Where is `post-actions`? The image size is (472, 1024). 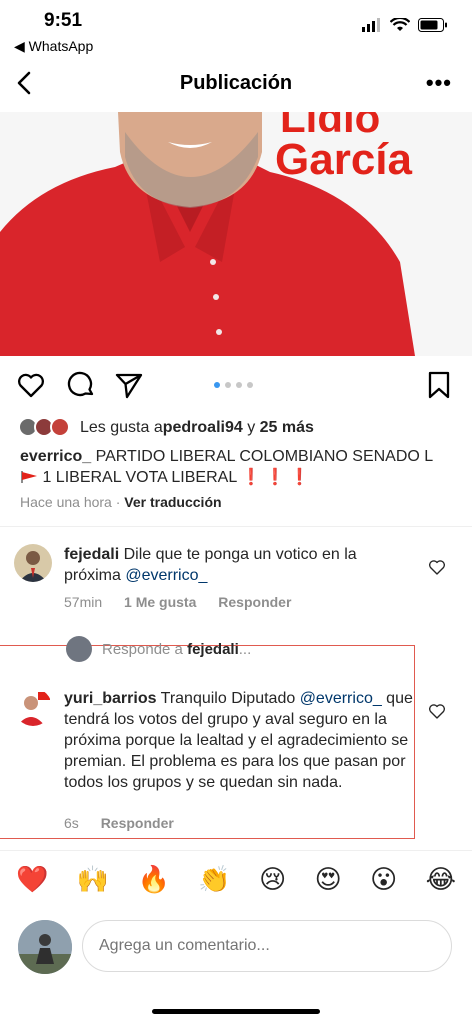
post-actions is located at coordinates (236, 386).